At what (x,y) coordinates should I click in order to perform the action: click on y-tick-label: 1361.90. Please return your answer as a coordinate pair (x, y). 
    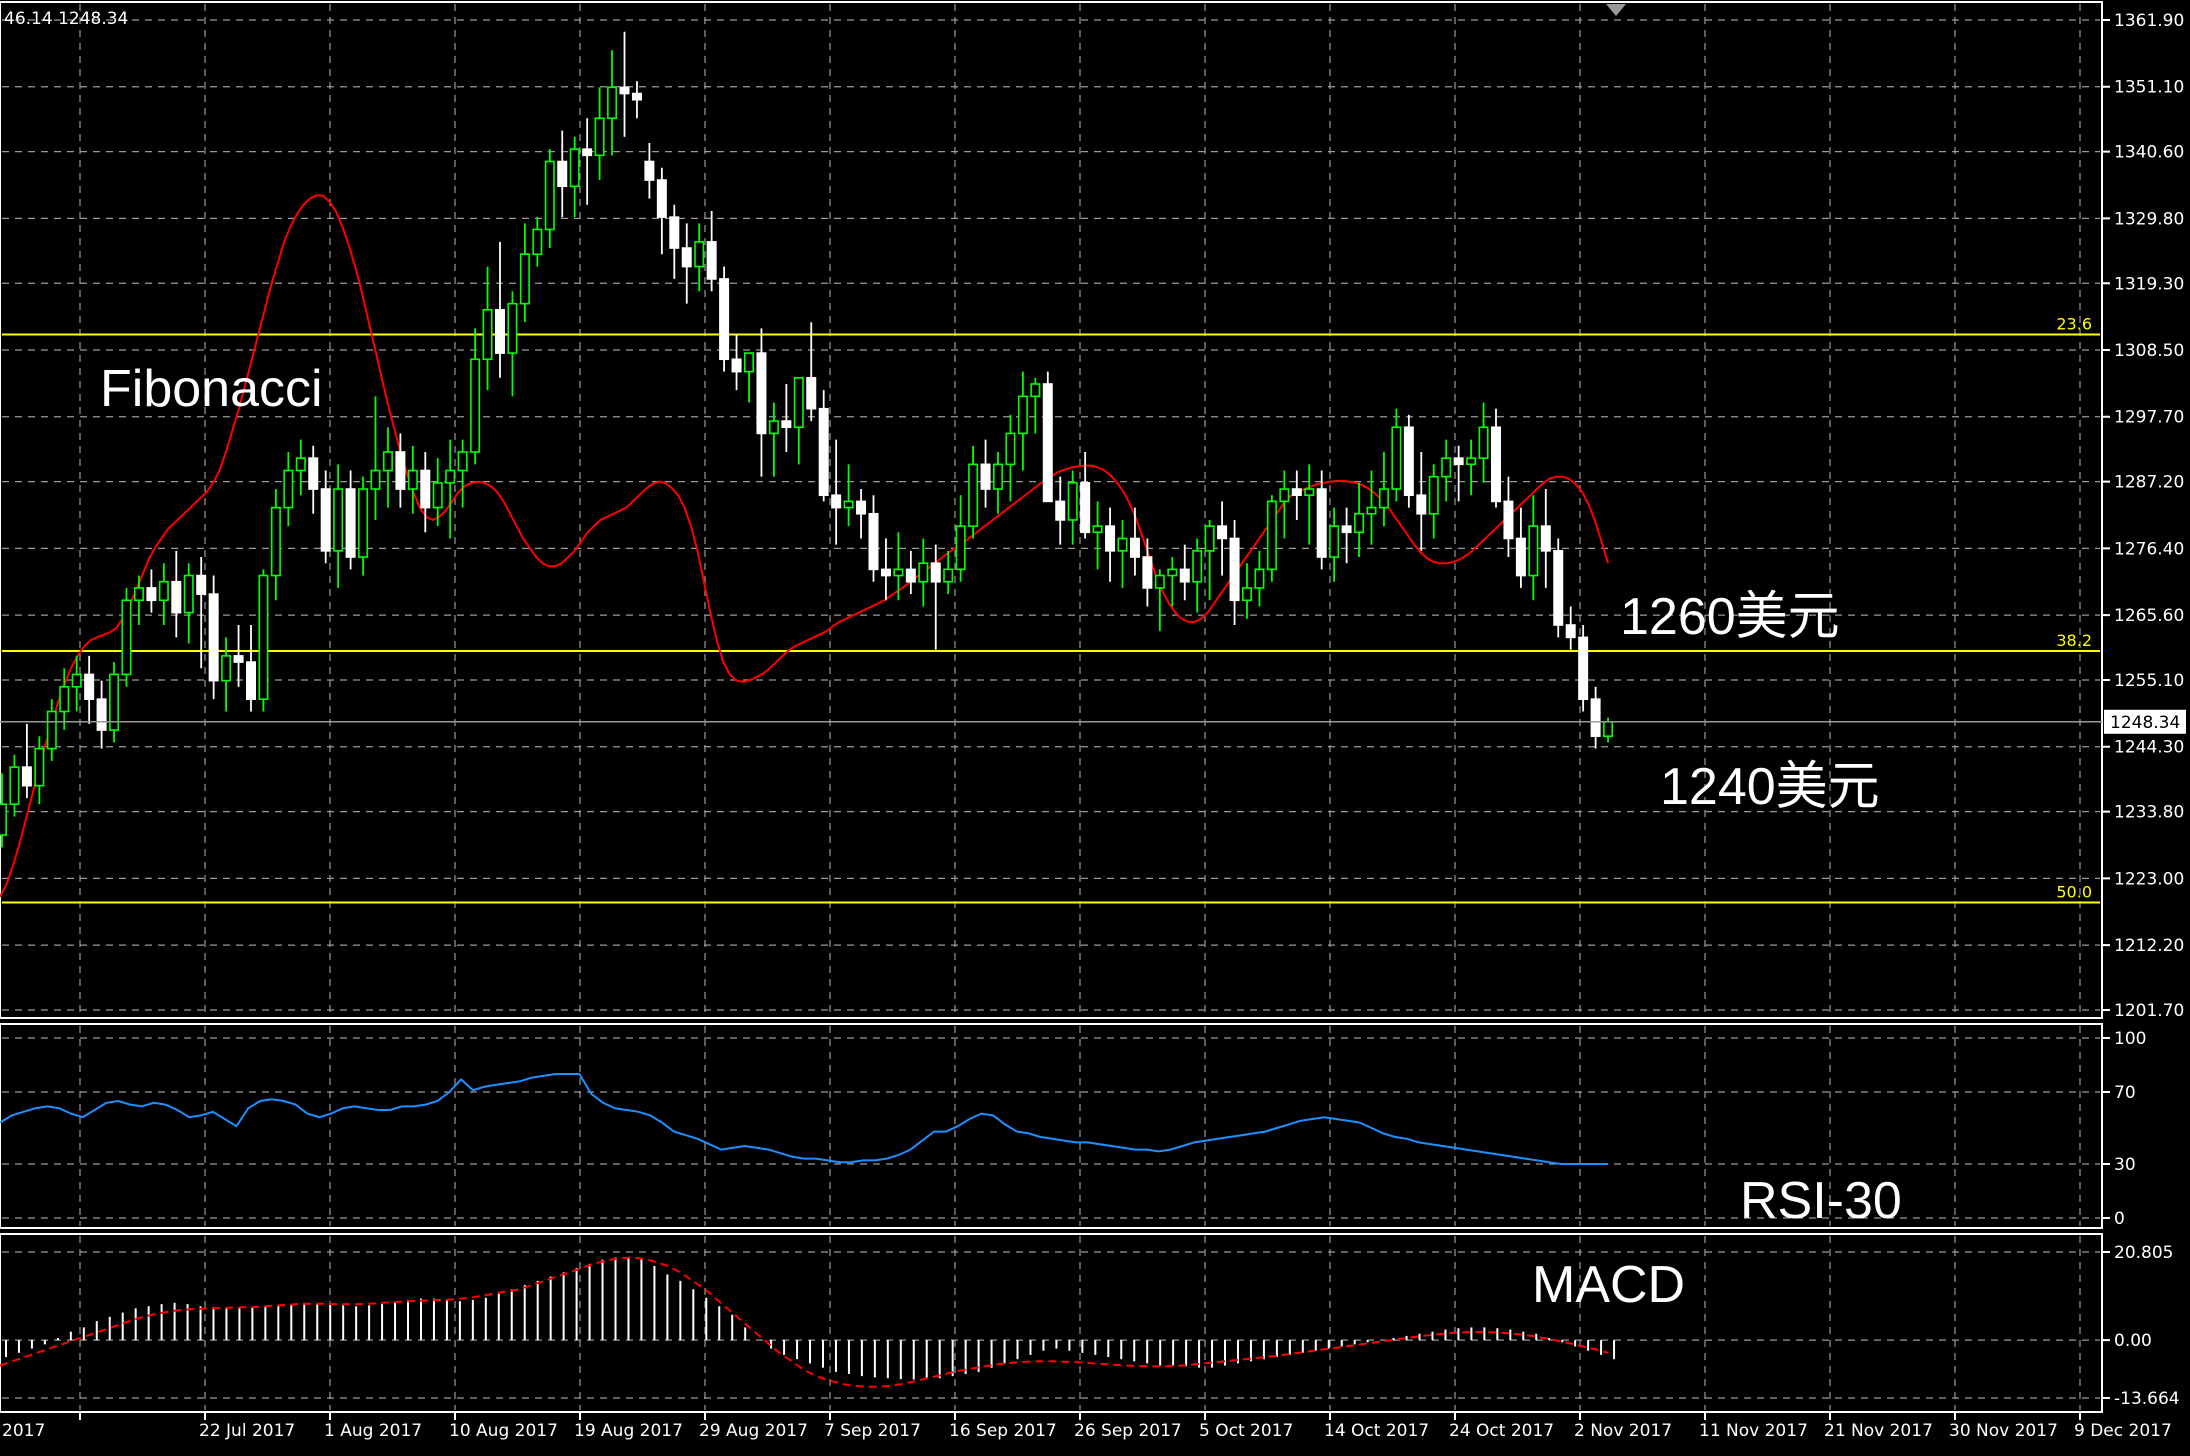
    Looking at the image, I should click on (2149, 21).